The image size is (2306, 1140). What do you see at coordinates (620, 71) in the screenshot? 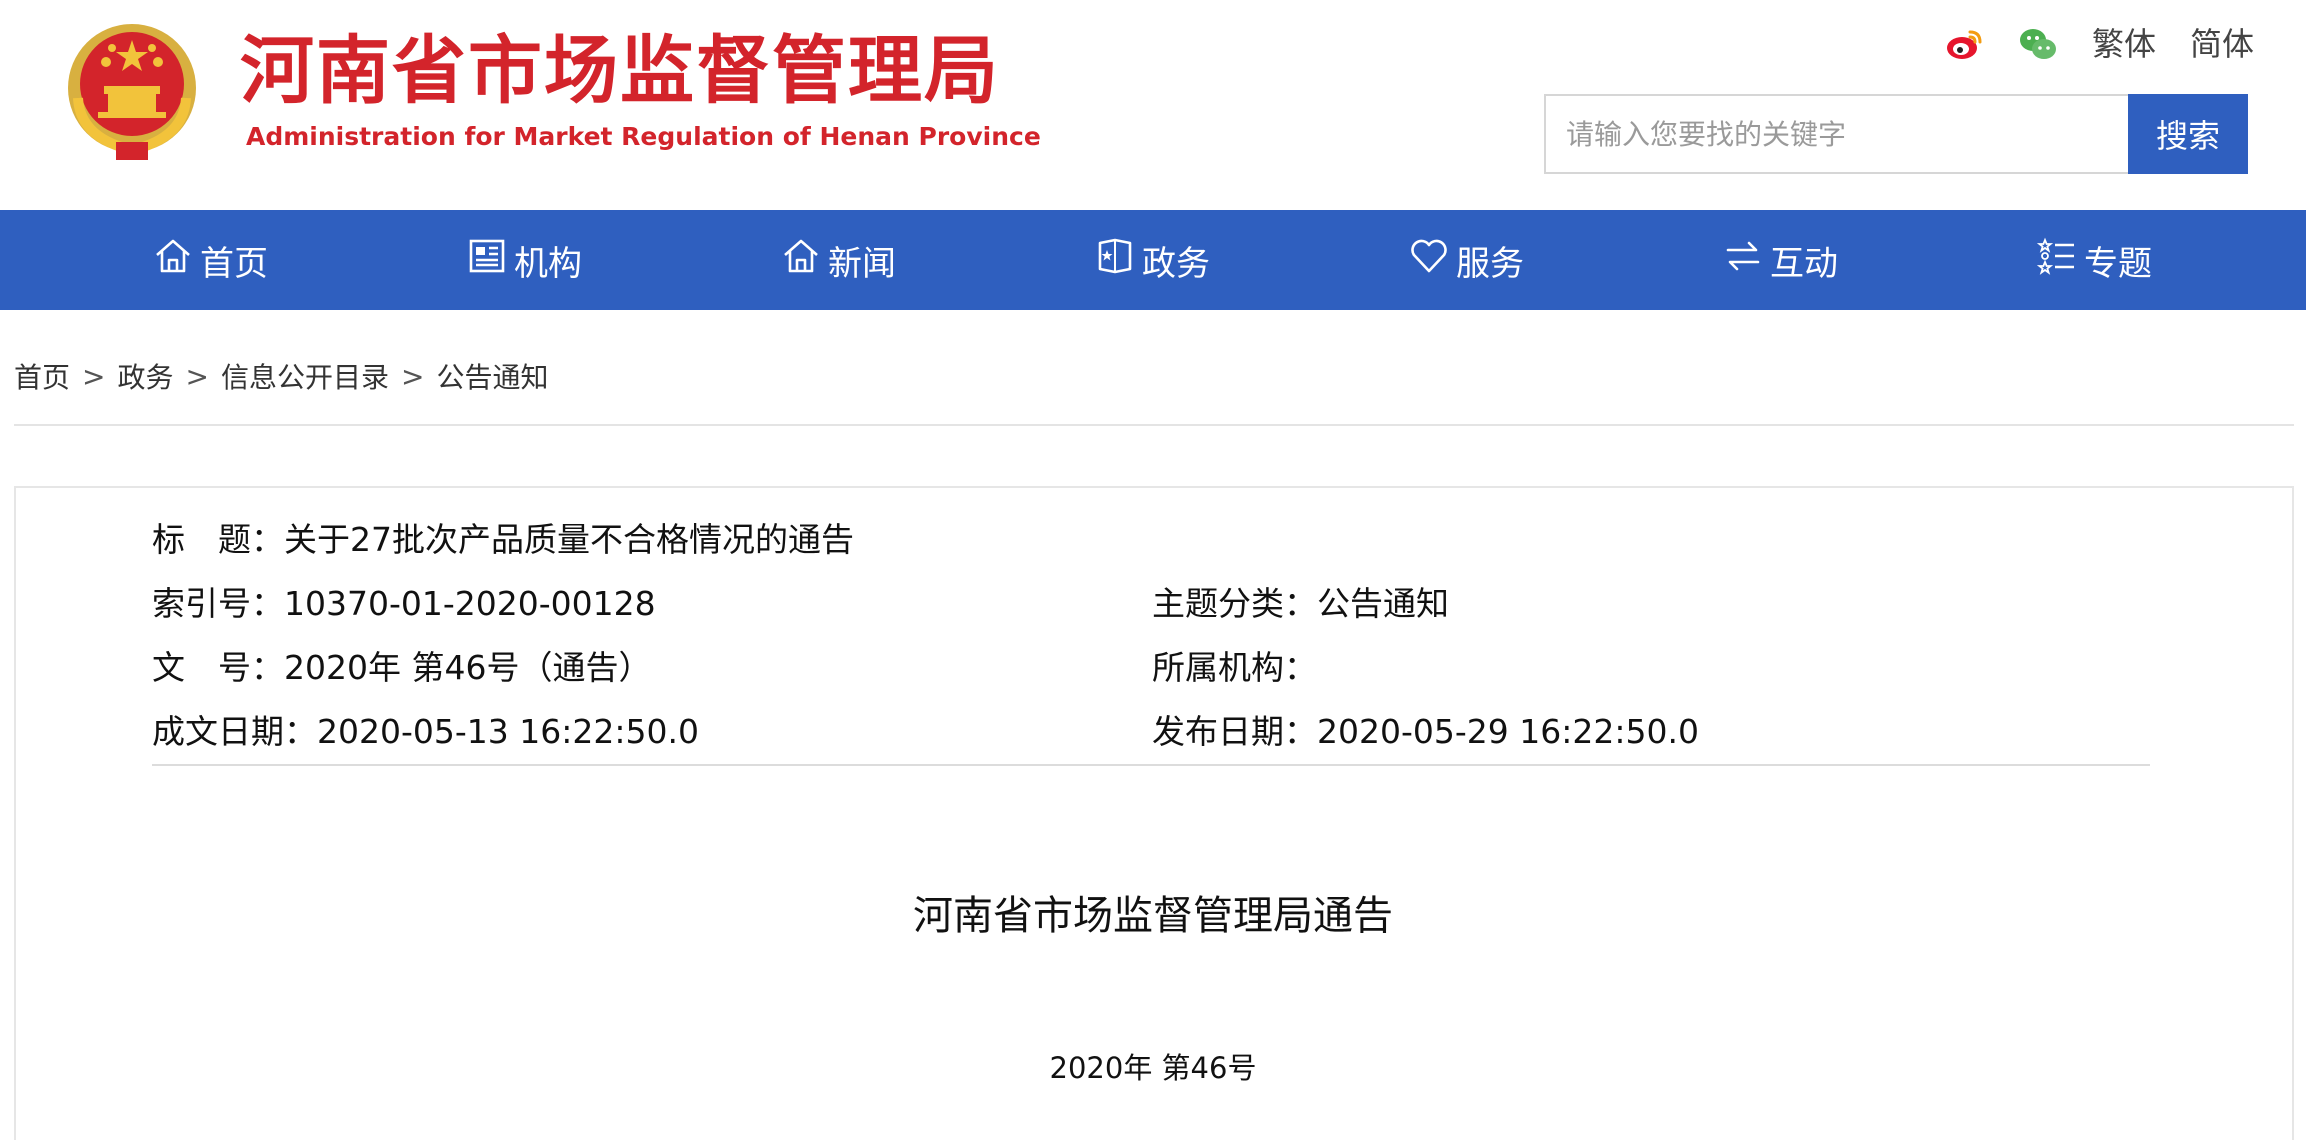
I see `site-title: 河南省市场监督管理局` at bounding box center [620, 71].